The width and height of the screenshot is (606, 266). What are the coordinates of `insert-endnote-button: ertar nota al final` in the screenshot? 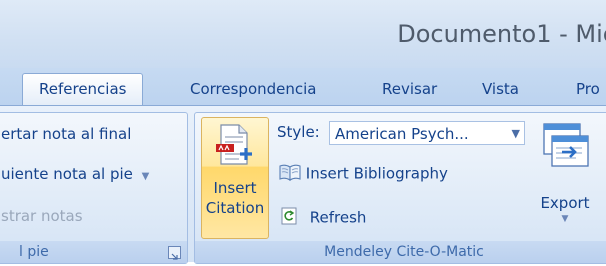 It's located at (66, 134).